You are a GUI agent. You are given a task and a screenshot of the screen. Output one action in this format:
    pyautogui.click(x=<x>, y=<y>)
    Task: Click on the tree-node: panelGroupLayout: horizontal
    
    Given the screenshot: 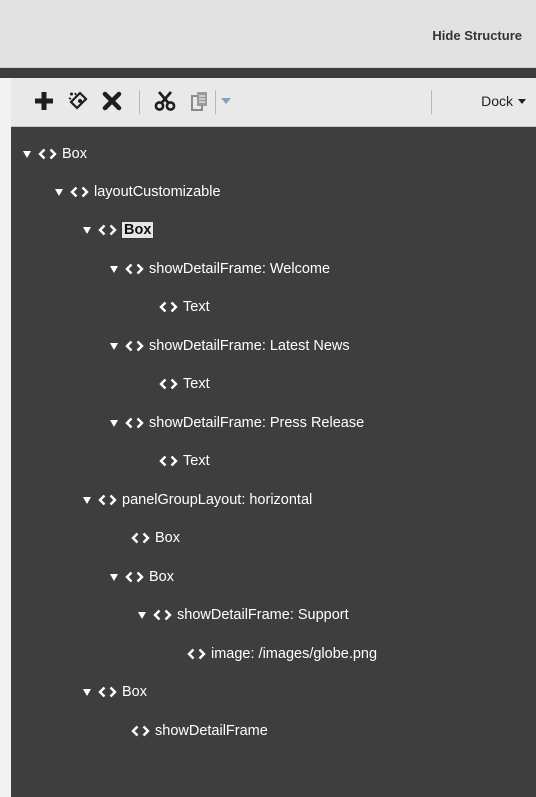 What is the action you would take?
    pyautogui.click(x=197, y=500)
    